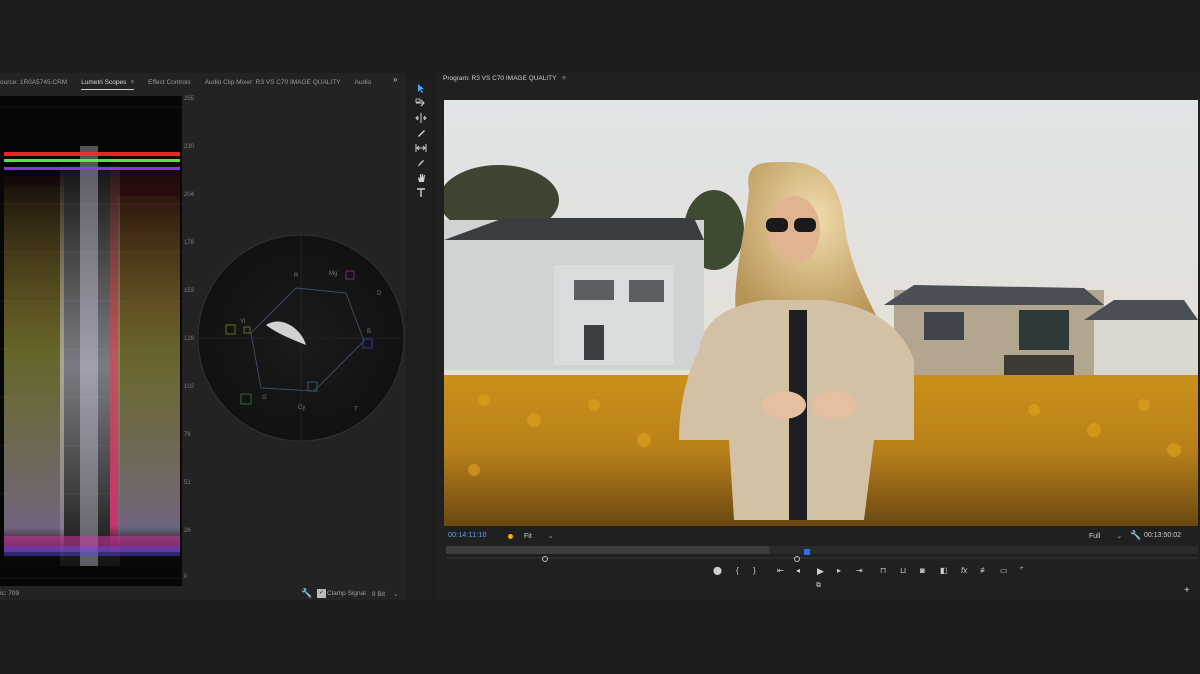 This screenshot has height=674, width=1200. What do you see at coordinates (421, 117) in the screenshot?
I see `ripple-edit-tool-icon` at bounding box center [421, 117].